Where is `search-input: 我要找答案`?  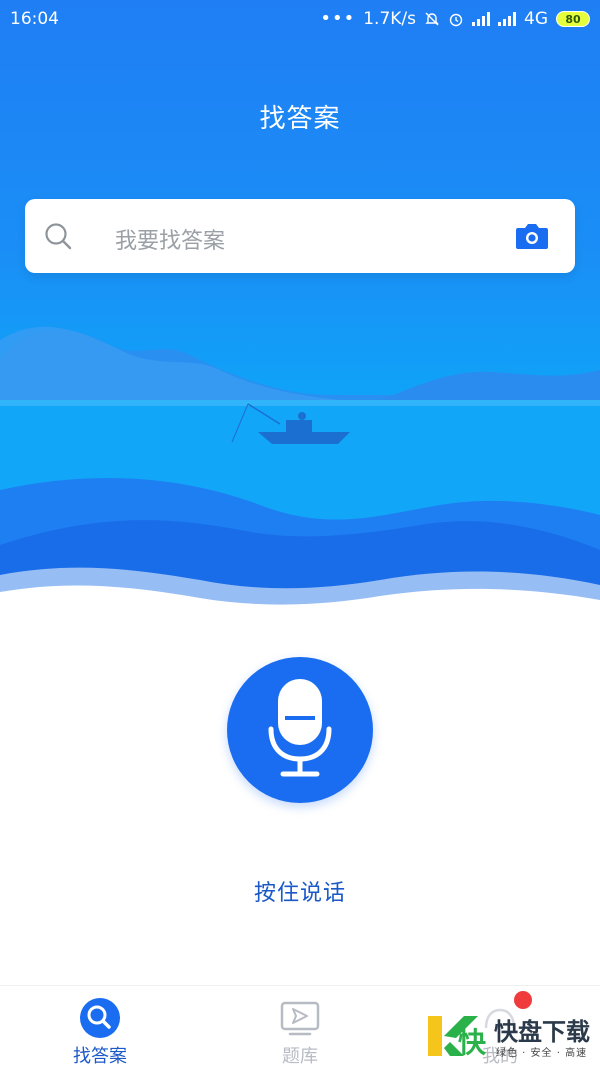 search-input: 我要找答案 is located at coordinates (170, 239).